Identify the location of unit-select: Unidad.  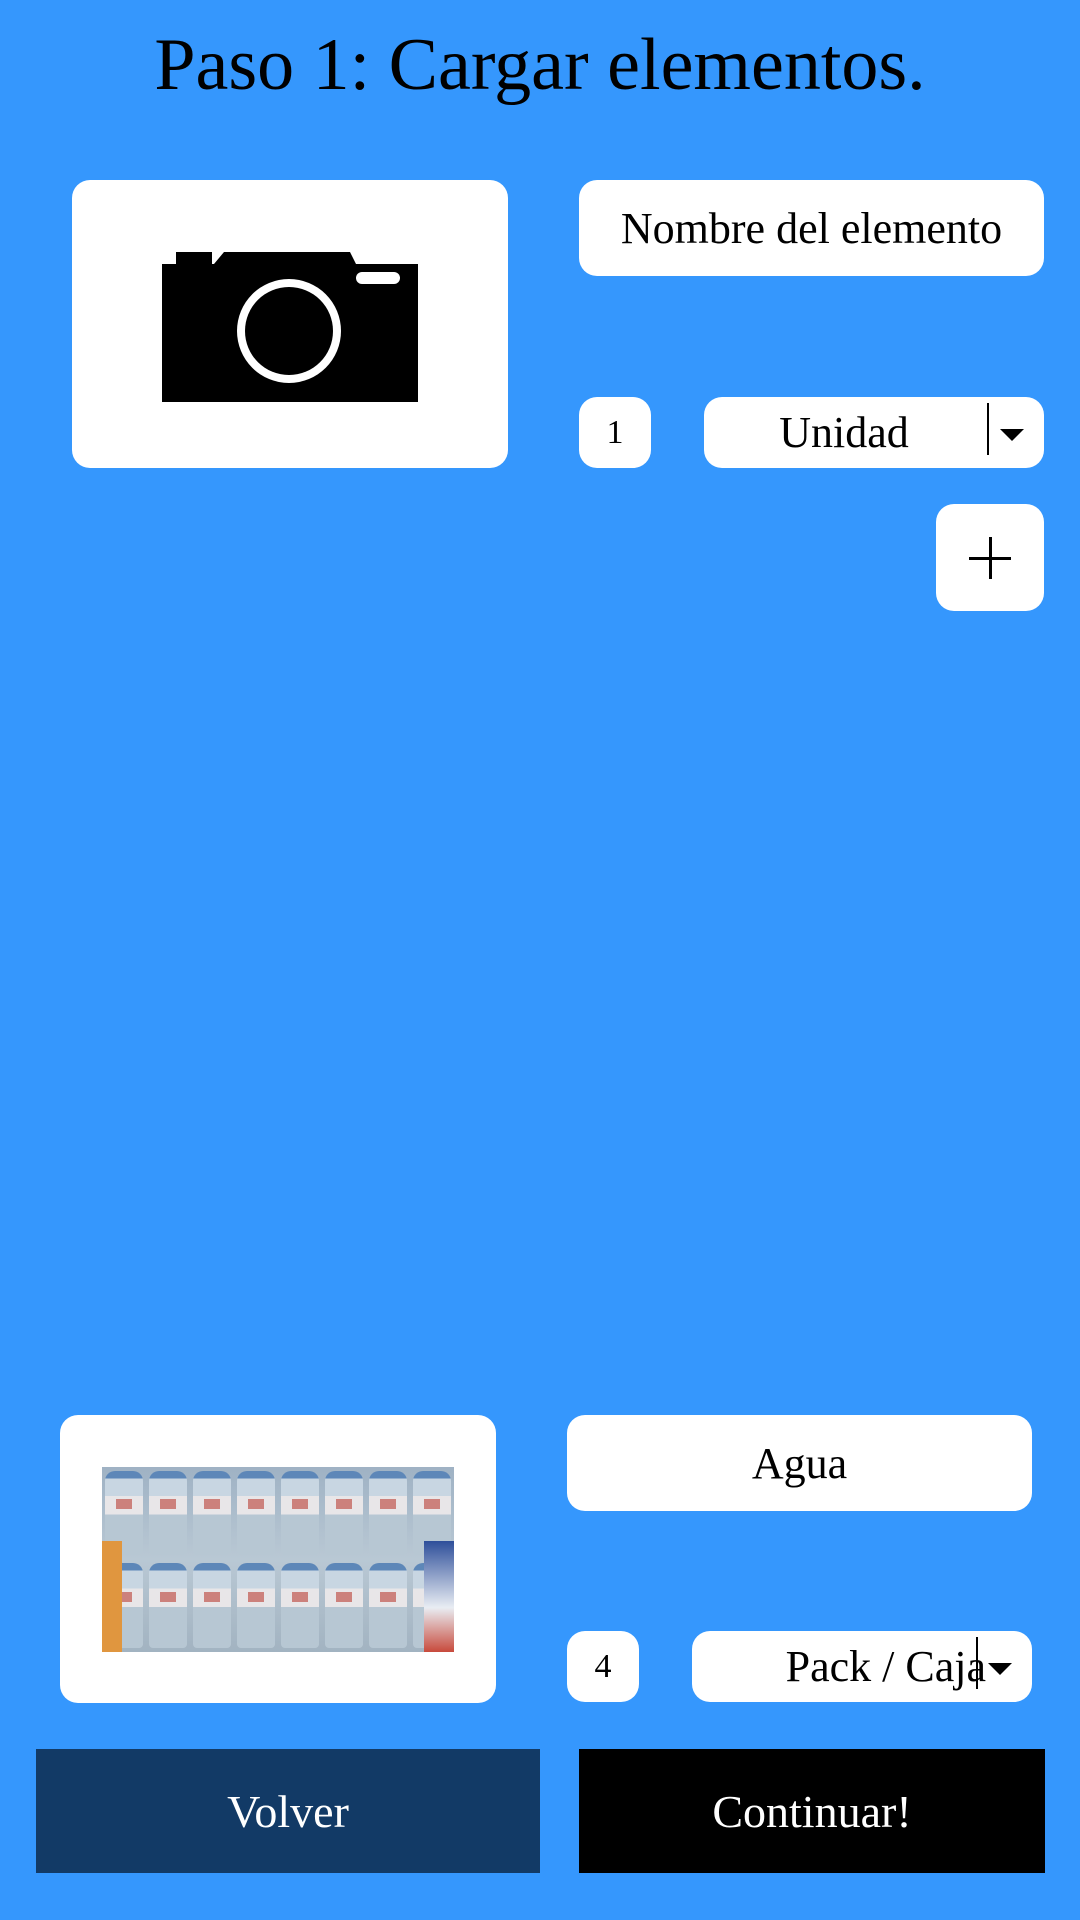
(874, 432).